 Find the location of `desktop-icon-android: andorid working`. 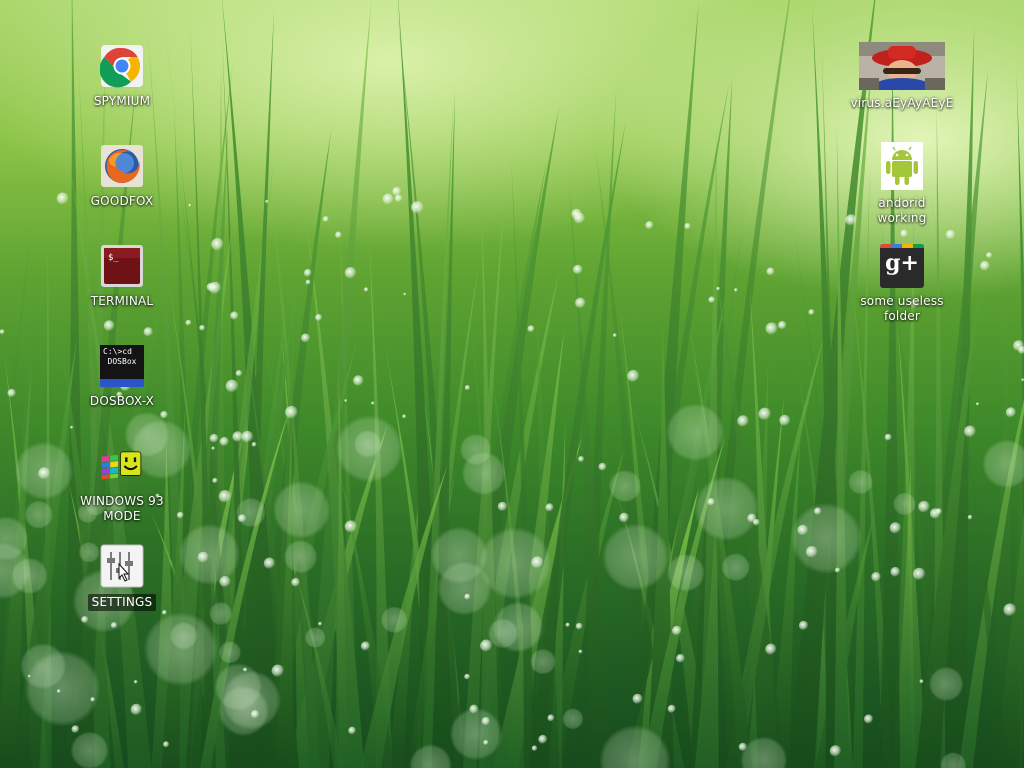

desktop-icon-android: andorid working is located at coordinates (902, 184).